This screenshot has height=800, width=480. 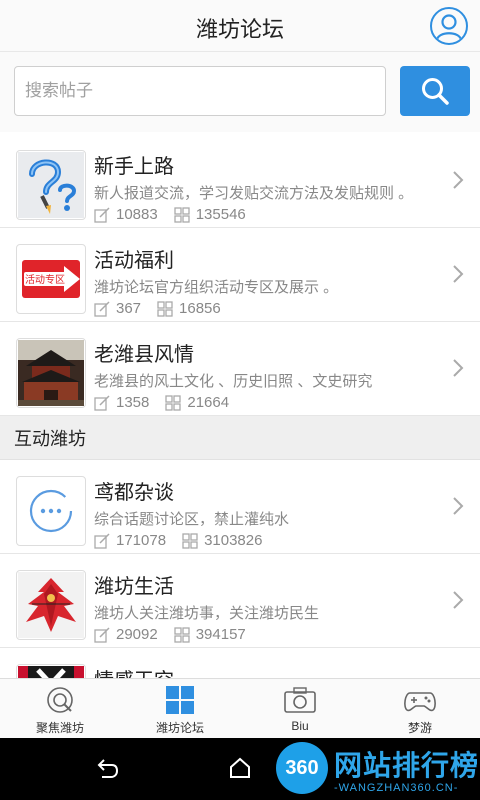 I want to click on kite-photo, so click(x=51, y=605).